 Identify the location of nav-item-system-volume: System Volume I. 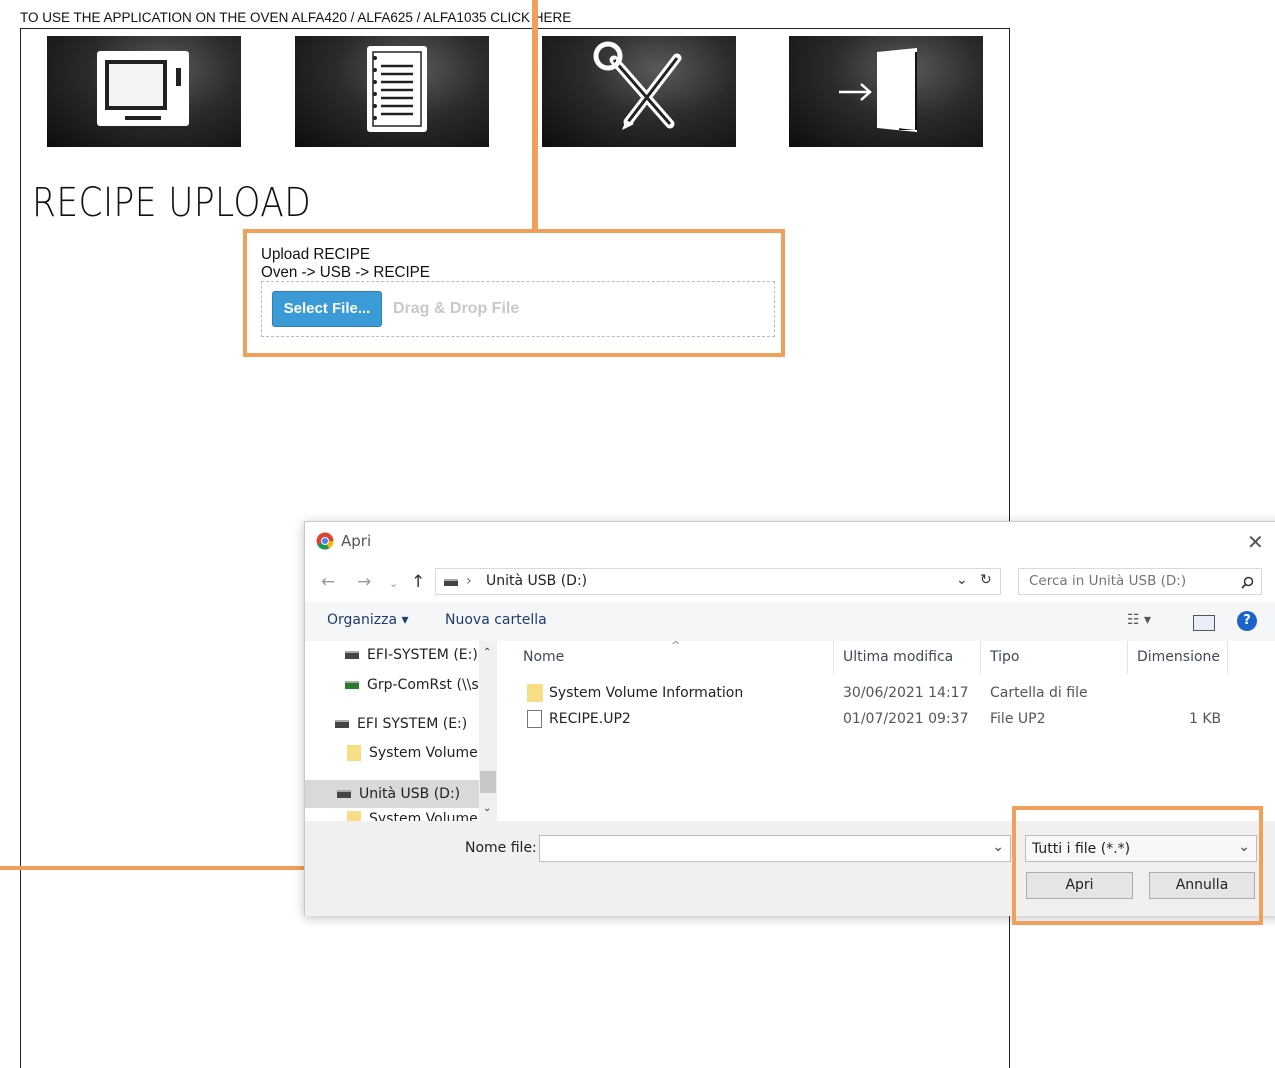
(416, 758).